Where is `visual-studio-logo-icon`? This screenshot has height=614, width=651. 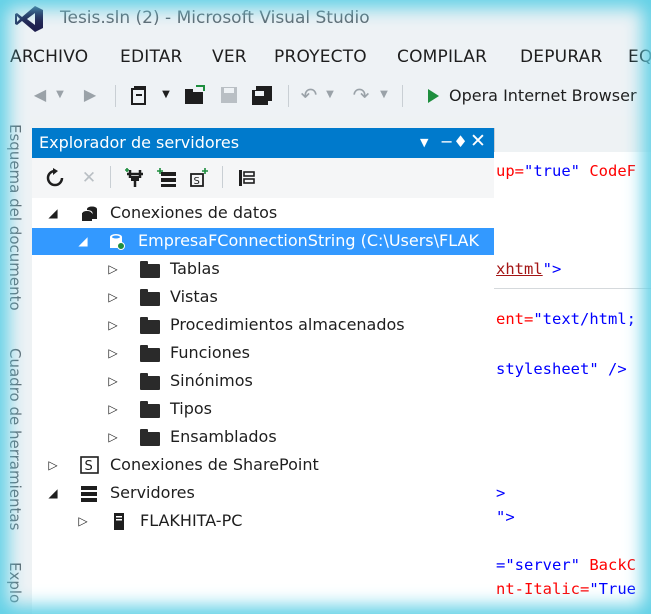 visual-studio-logo-icon is located at coordinates (29, 19).